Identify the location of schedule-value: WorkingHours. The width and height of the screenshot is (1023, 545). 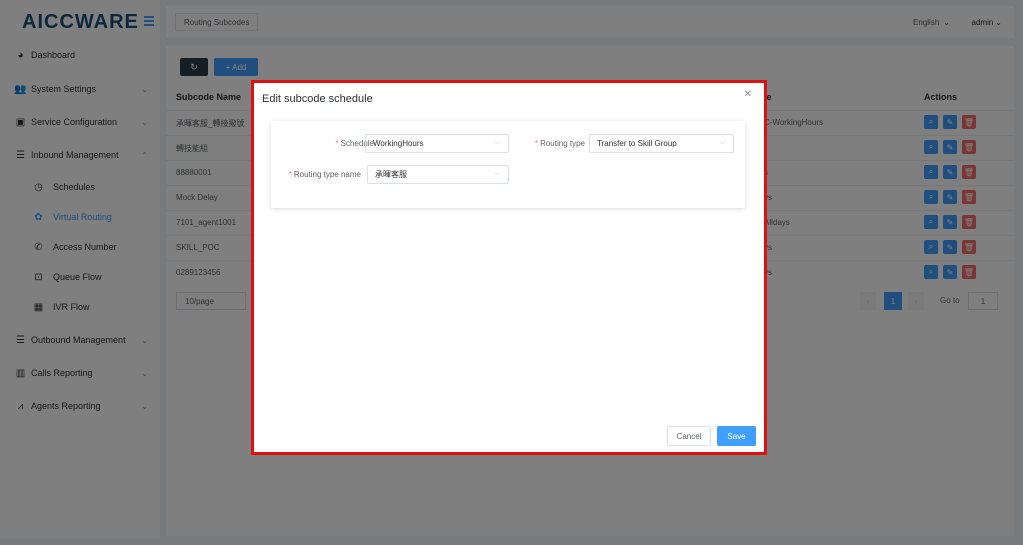
(398, 143).